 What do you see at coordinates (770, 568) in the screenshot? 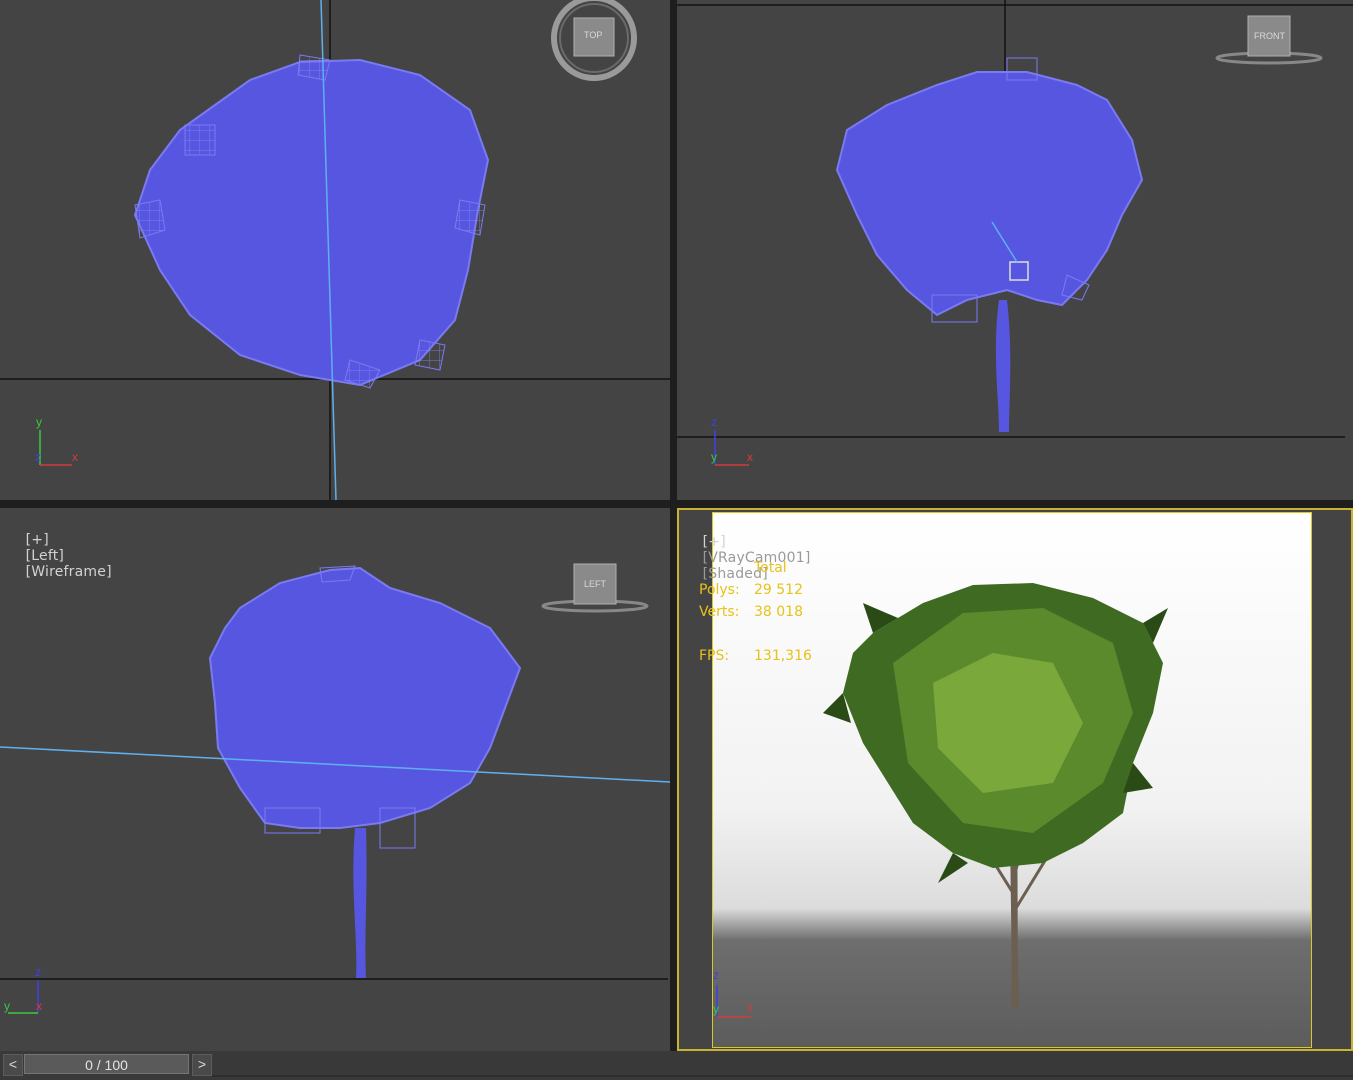
I see `stats-header: Total` at bounding box center [770, 568].